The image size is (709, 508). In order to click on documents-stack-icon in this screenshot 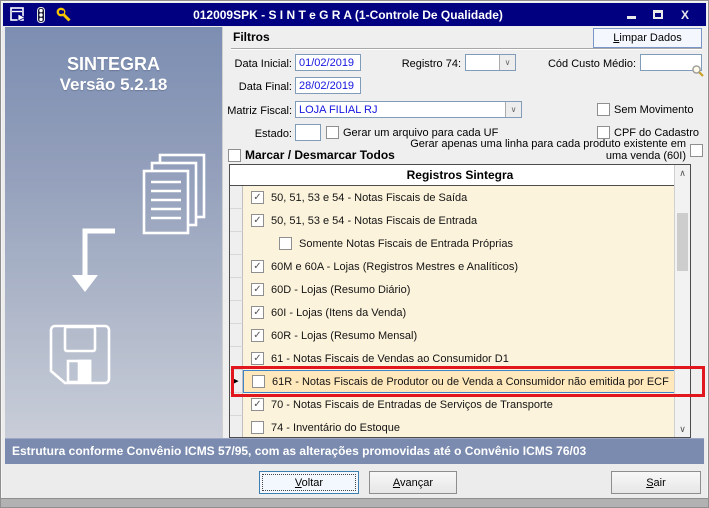, I will do `click(174, 194)`.